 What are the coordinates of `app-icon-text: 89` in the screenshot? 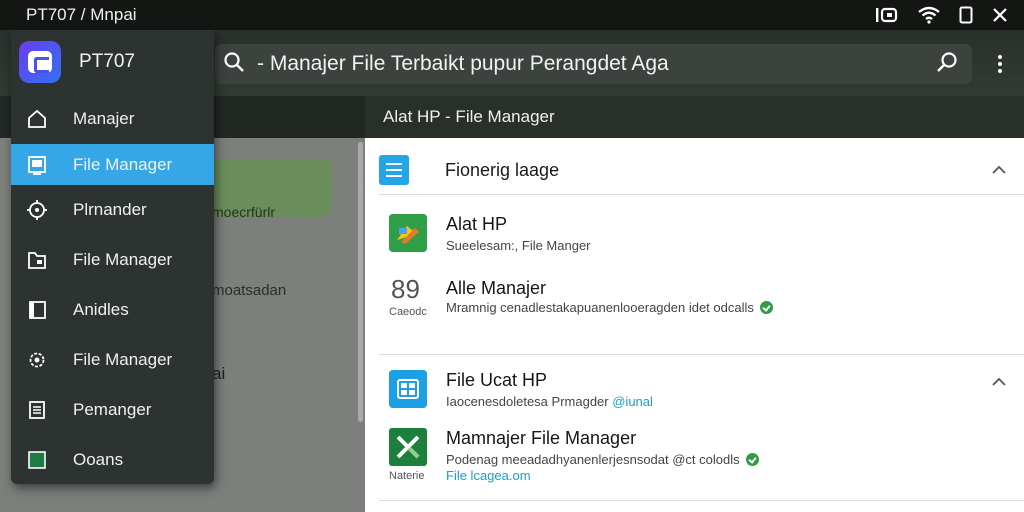 It's located at (405, 289).